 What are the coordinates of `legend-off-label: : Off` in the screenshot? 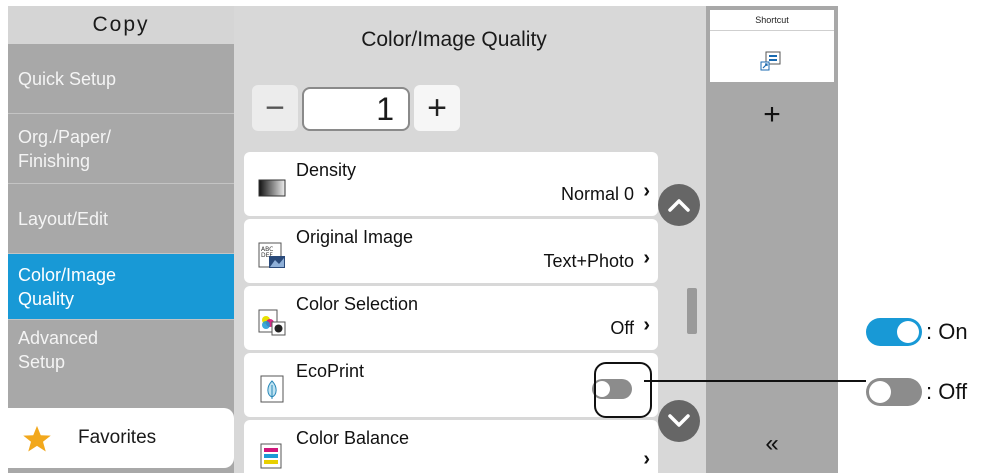 It's located at (947, 391).